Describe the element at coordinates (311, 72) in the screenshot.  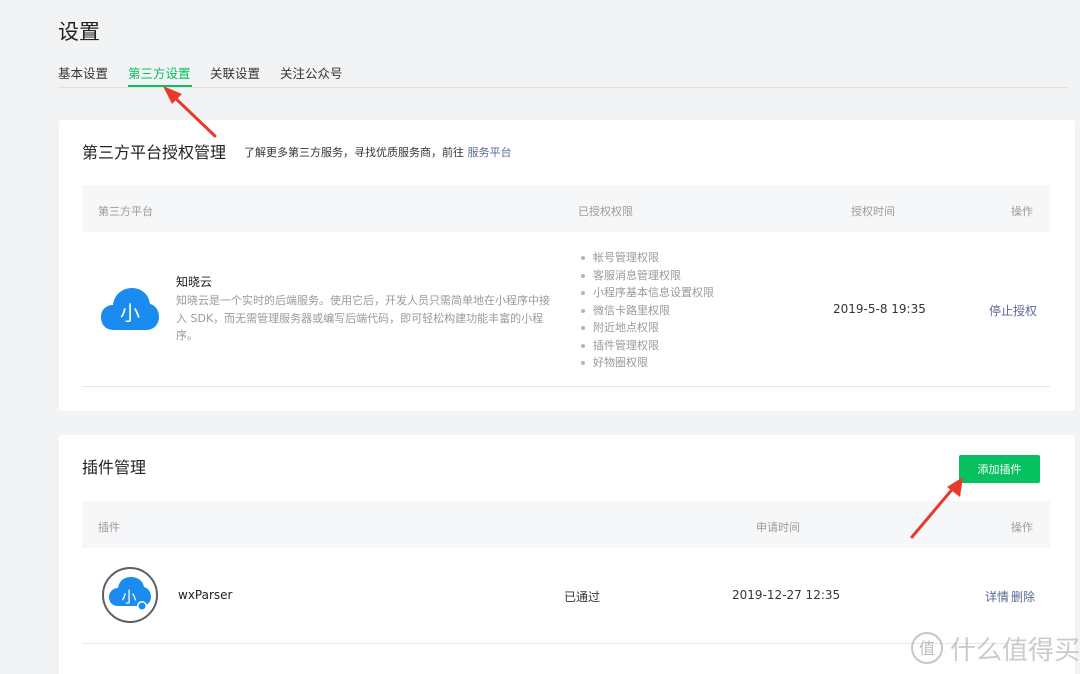
I see `tab-follow-official-account: 关注公众号` at that location.